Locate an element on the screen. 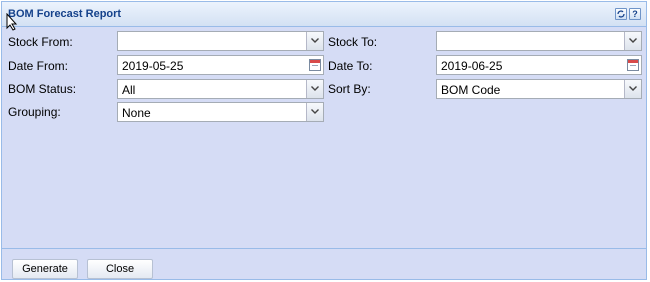  stock-to-label: Stock To: is located at coordinates (353, 42).